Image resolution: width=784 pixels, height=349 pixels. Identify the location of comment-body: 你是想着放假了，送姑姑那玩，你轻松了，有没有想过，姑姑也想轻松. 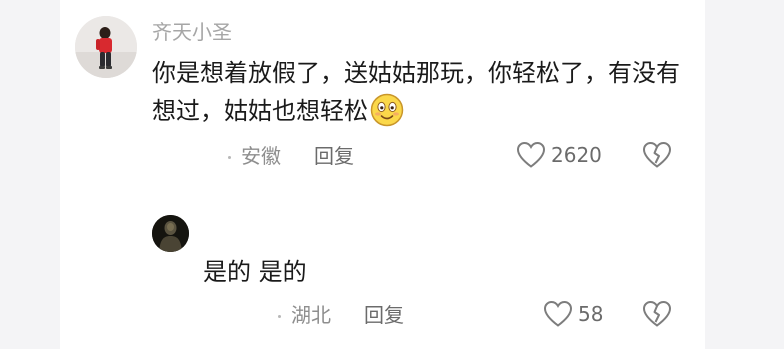
(416, 92).